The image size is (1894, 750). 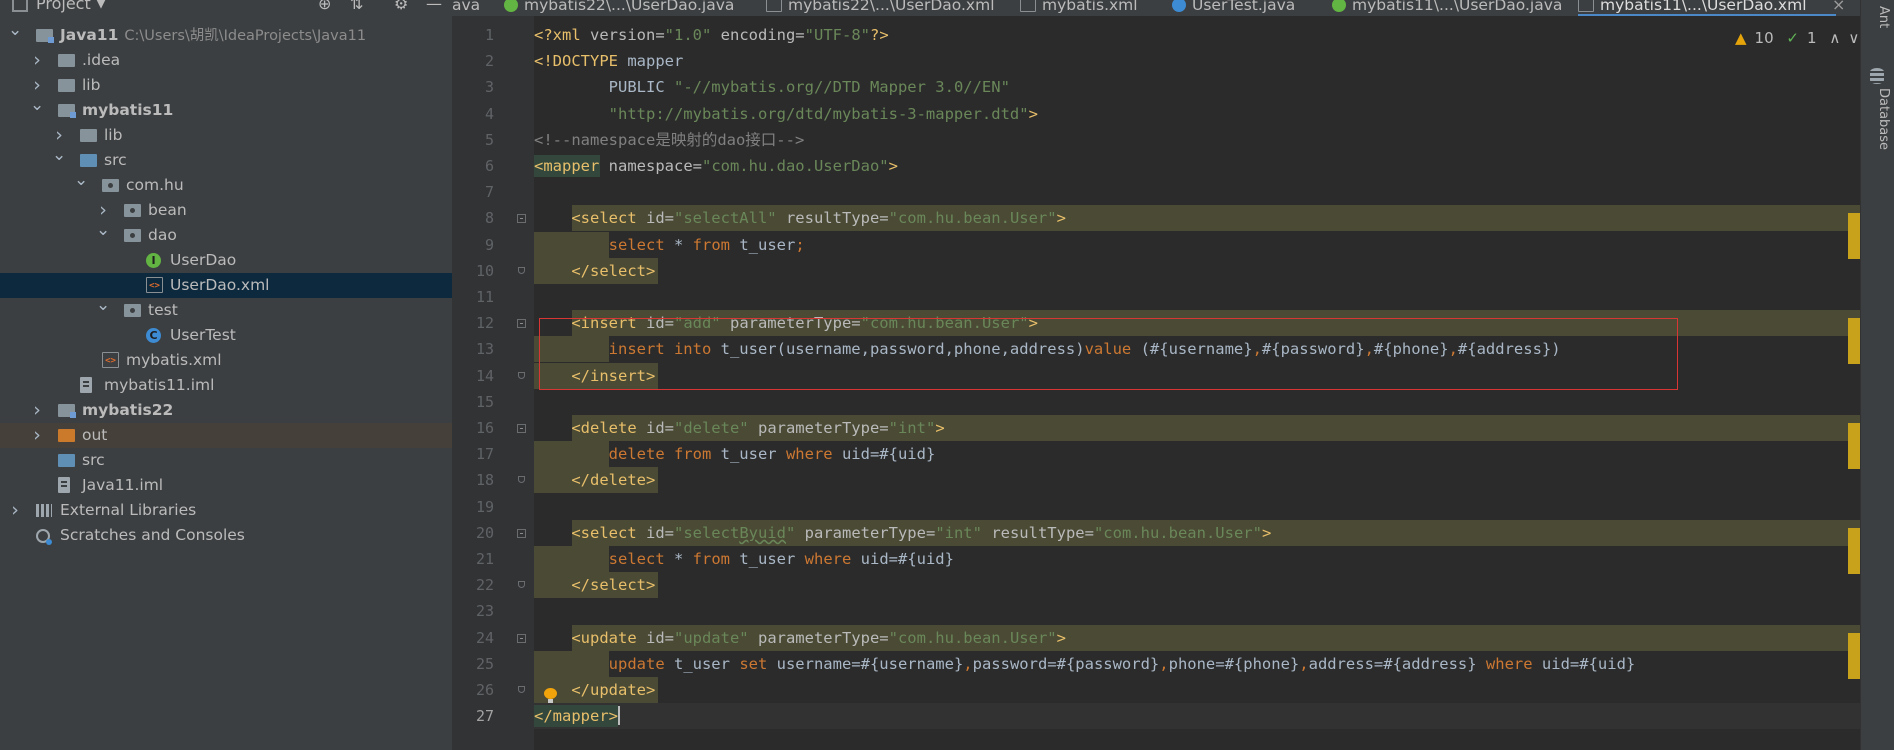 I want to click on code-token: uid=#{uid}, so click(x=1588, y=663).